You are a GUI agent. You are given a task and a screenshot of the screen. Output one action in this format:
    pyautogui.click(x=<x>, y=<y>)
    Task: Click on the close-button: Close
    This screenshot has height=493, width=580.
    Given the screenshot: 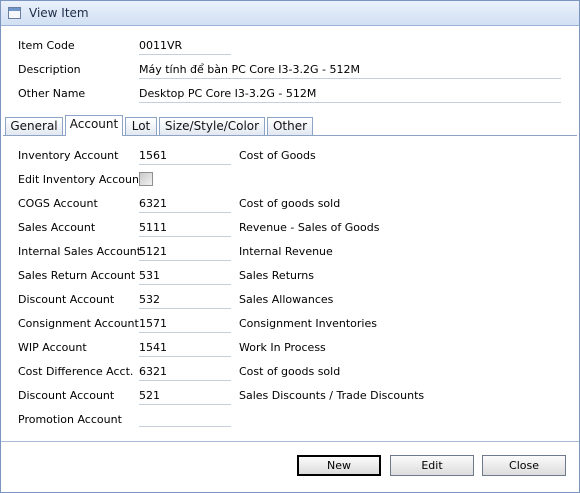 What is the action you would take?
    pyautogui.click(x=524, y=465)
    